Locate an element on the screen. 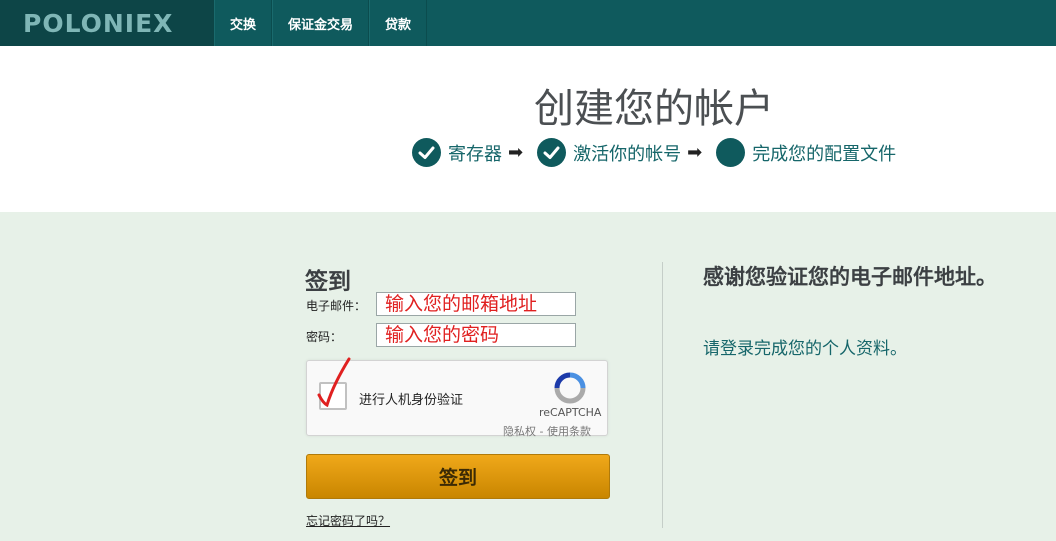  vertical-divider is located at coordinates (662, 395).